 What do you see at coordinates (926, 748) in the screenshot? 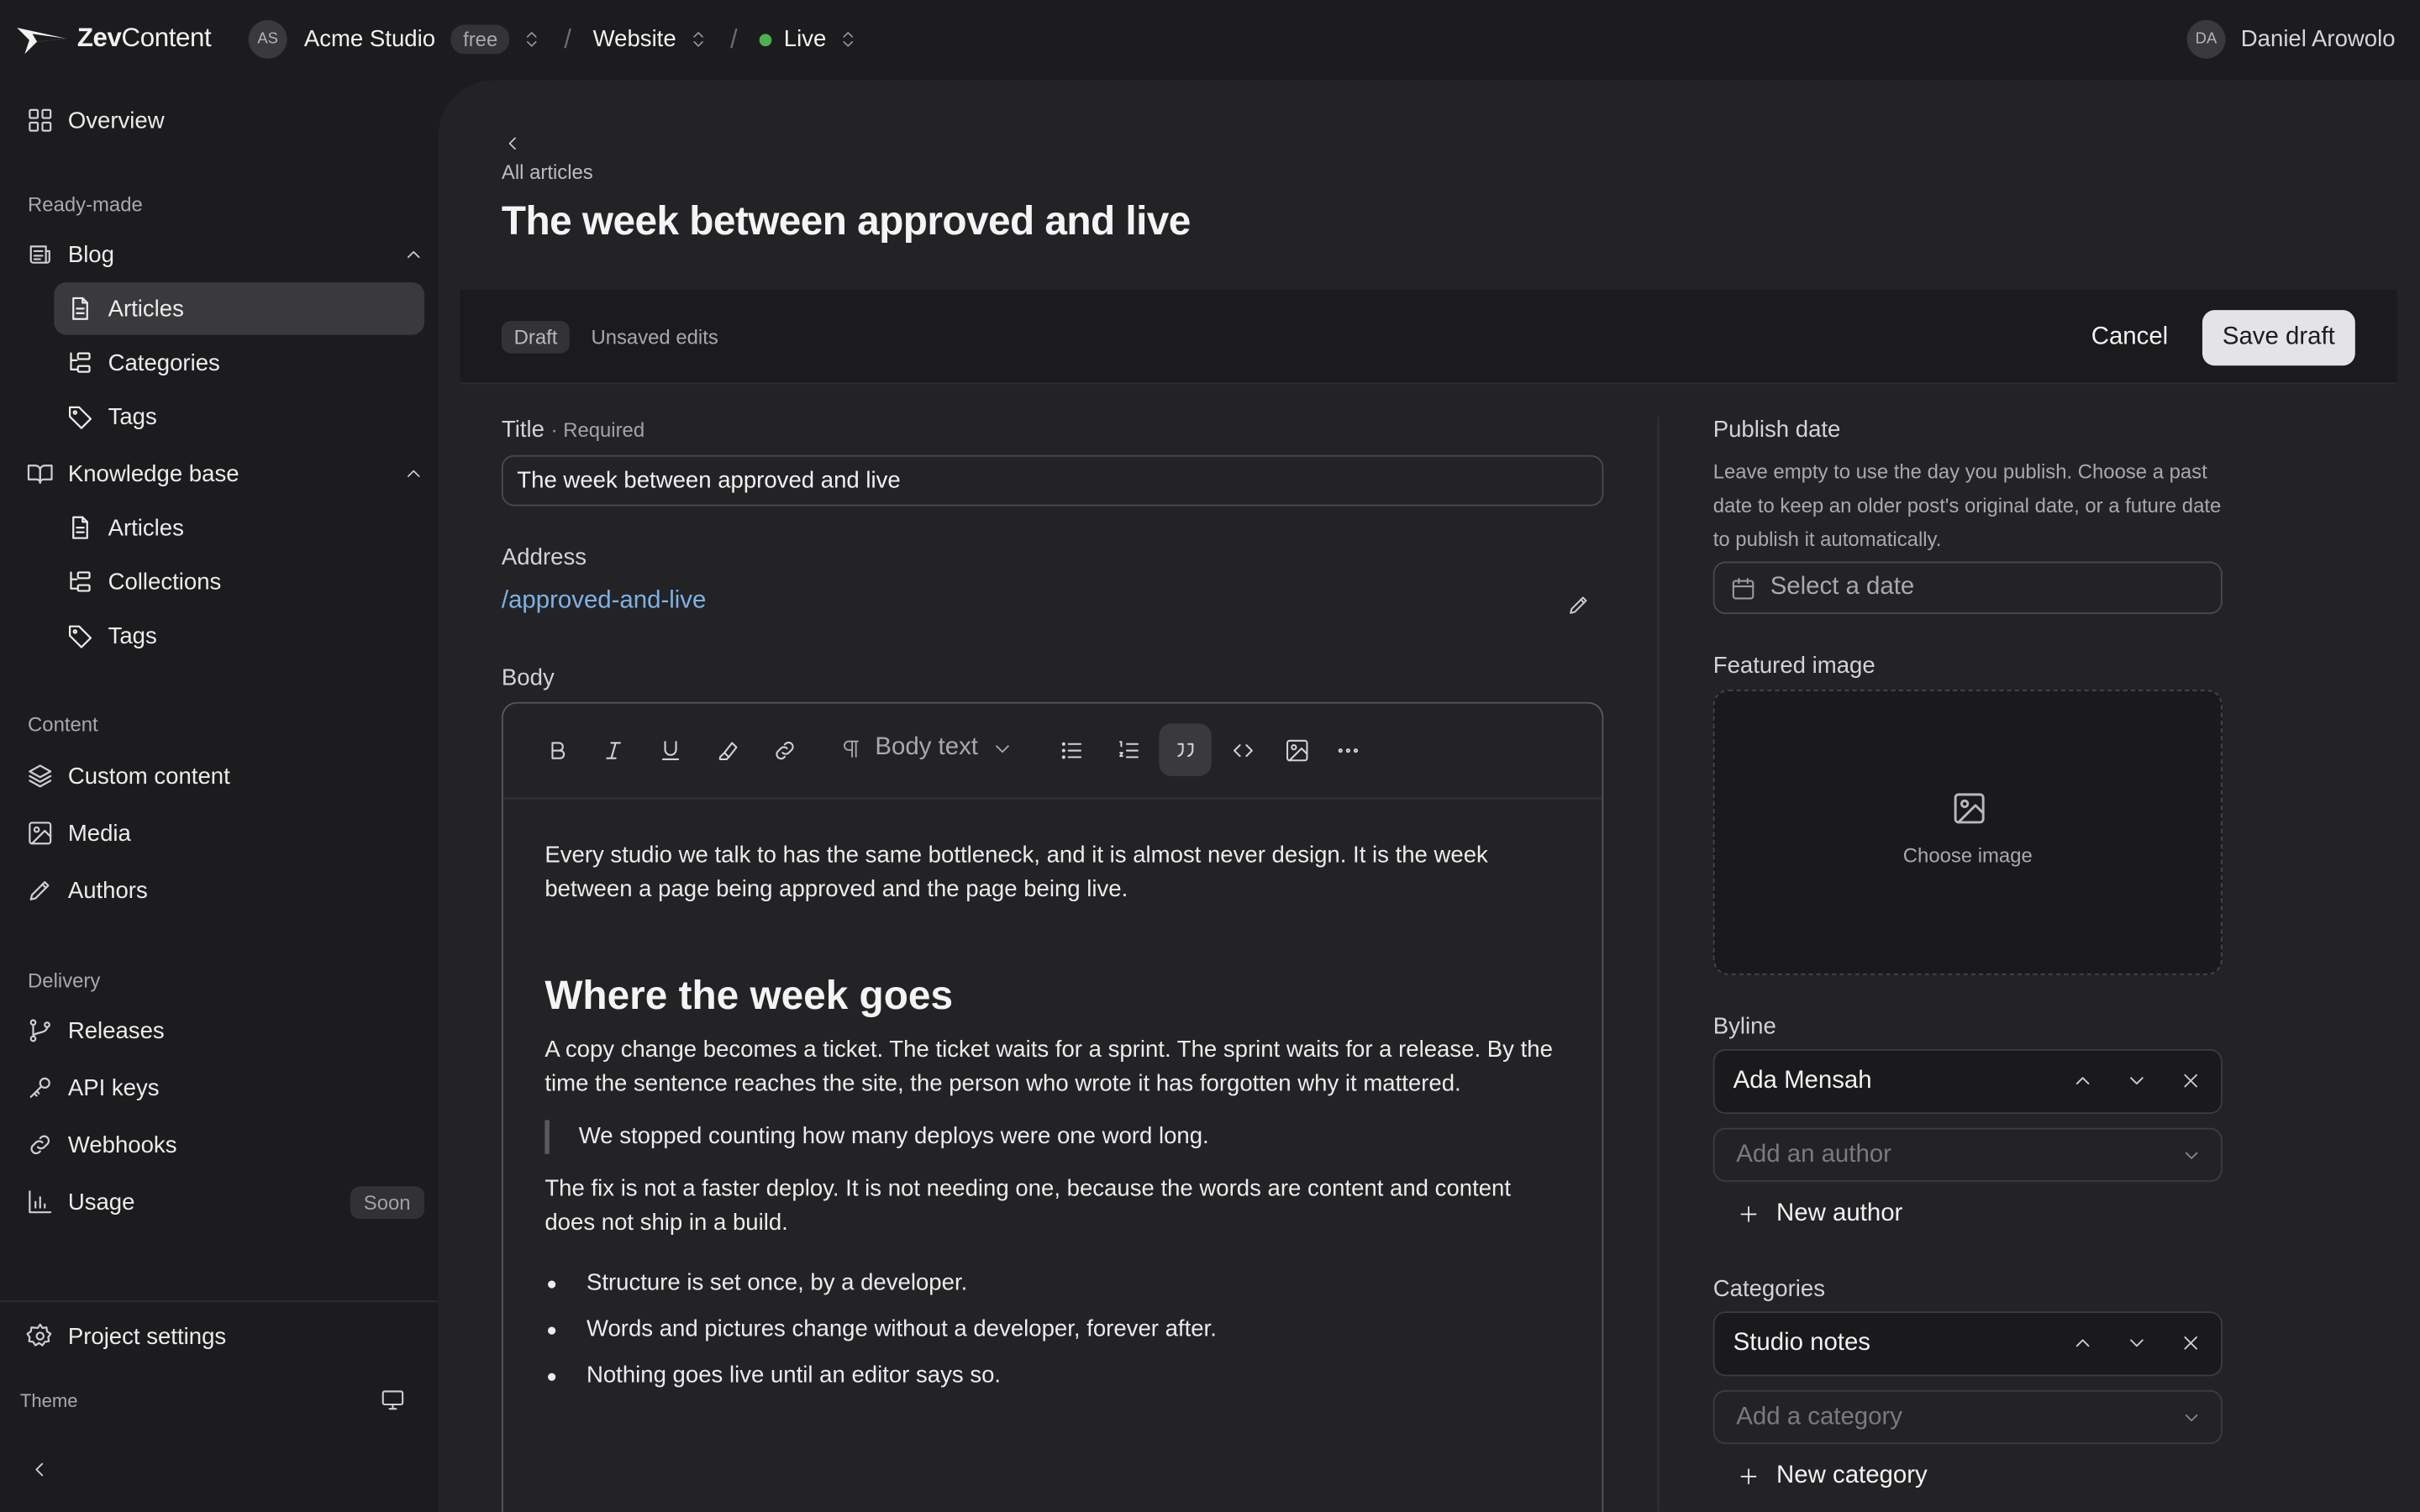
I see `block-type-select: Body text` at bounding box center [926, 748].